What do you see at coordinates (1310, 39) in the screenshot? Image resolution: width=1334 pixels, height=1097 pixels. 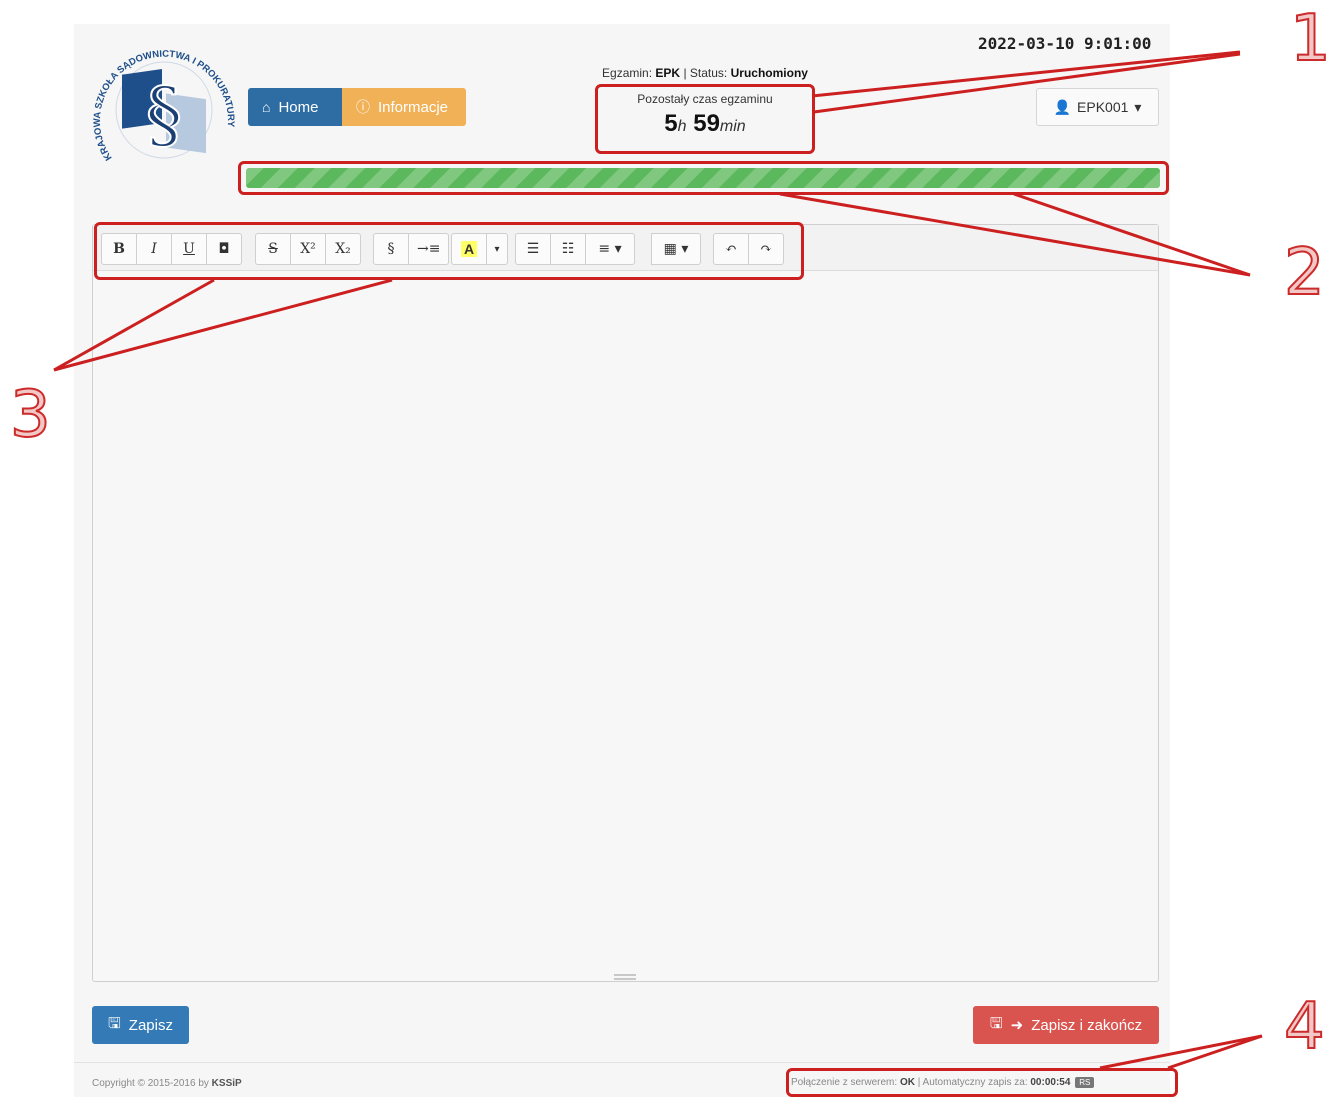 I see `annotation-number-1: 1` at bounding box center [1310, 39].